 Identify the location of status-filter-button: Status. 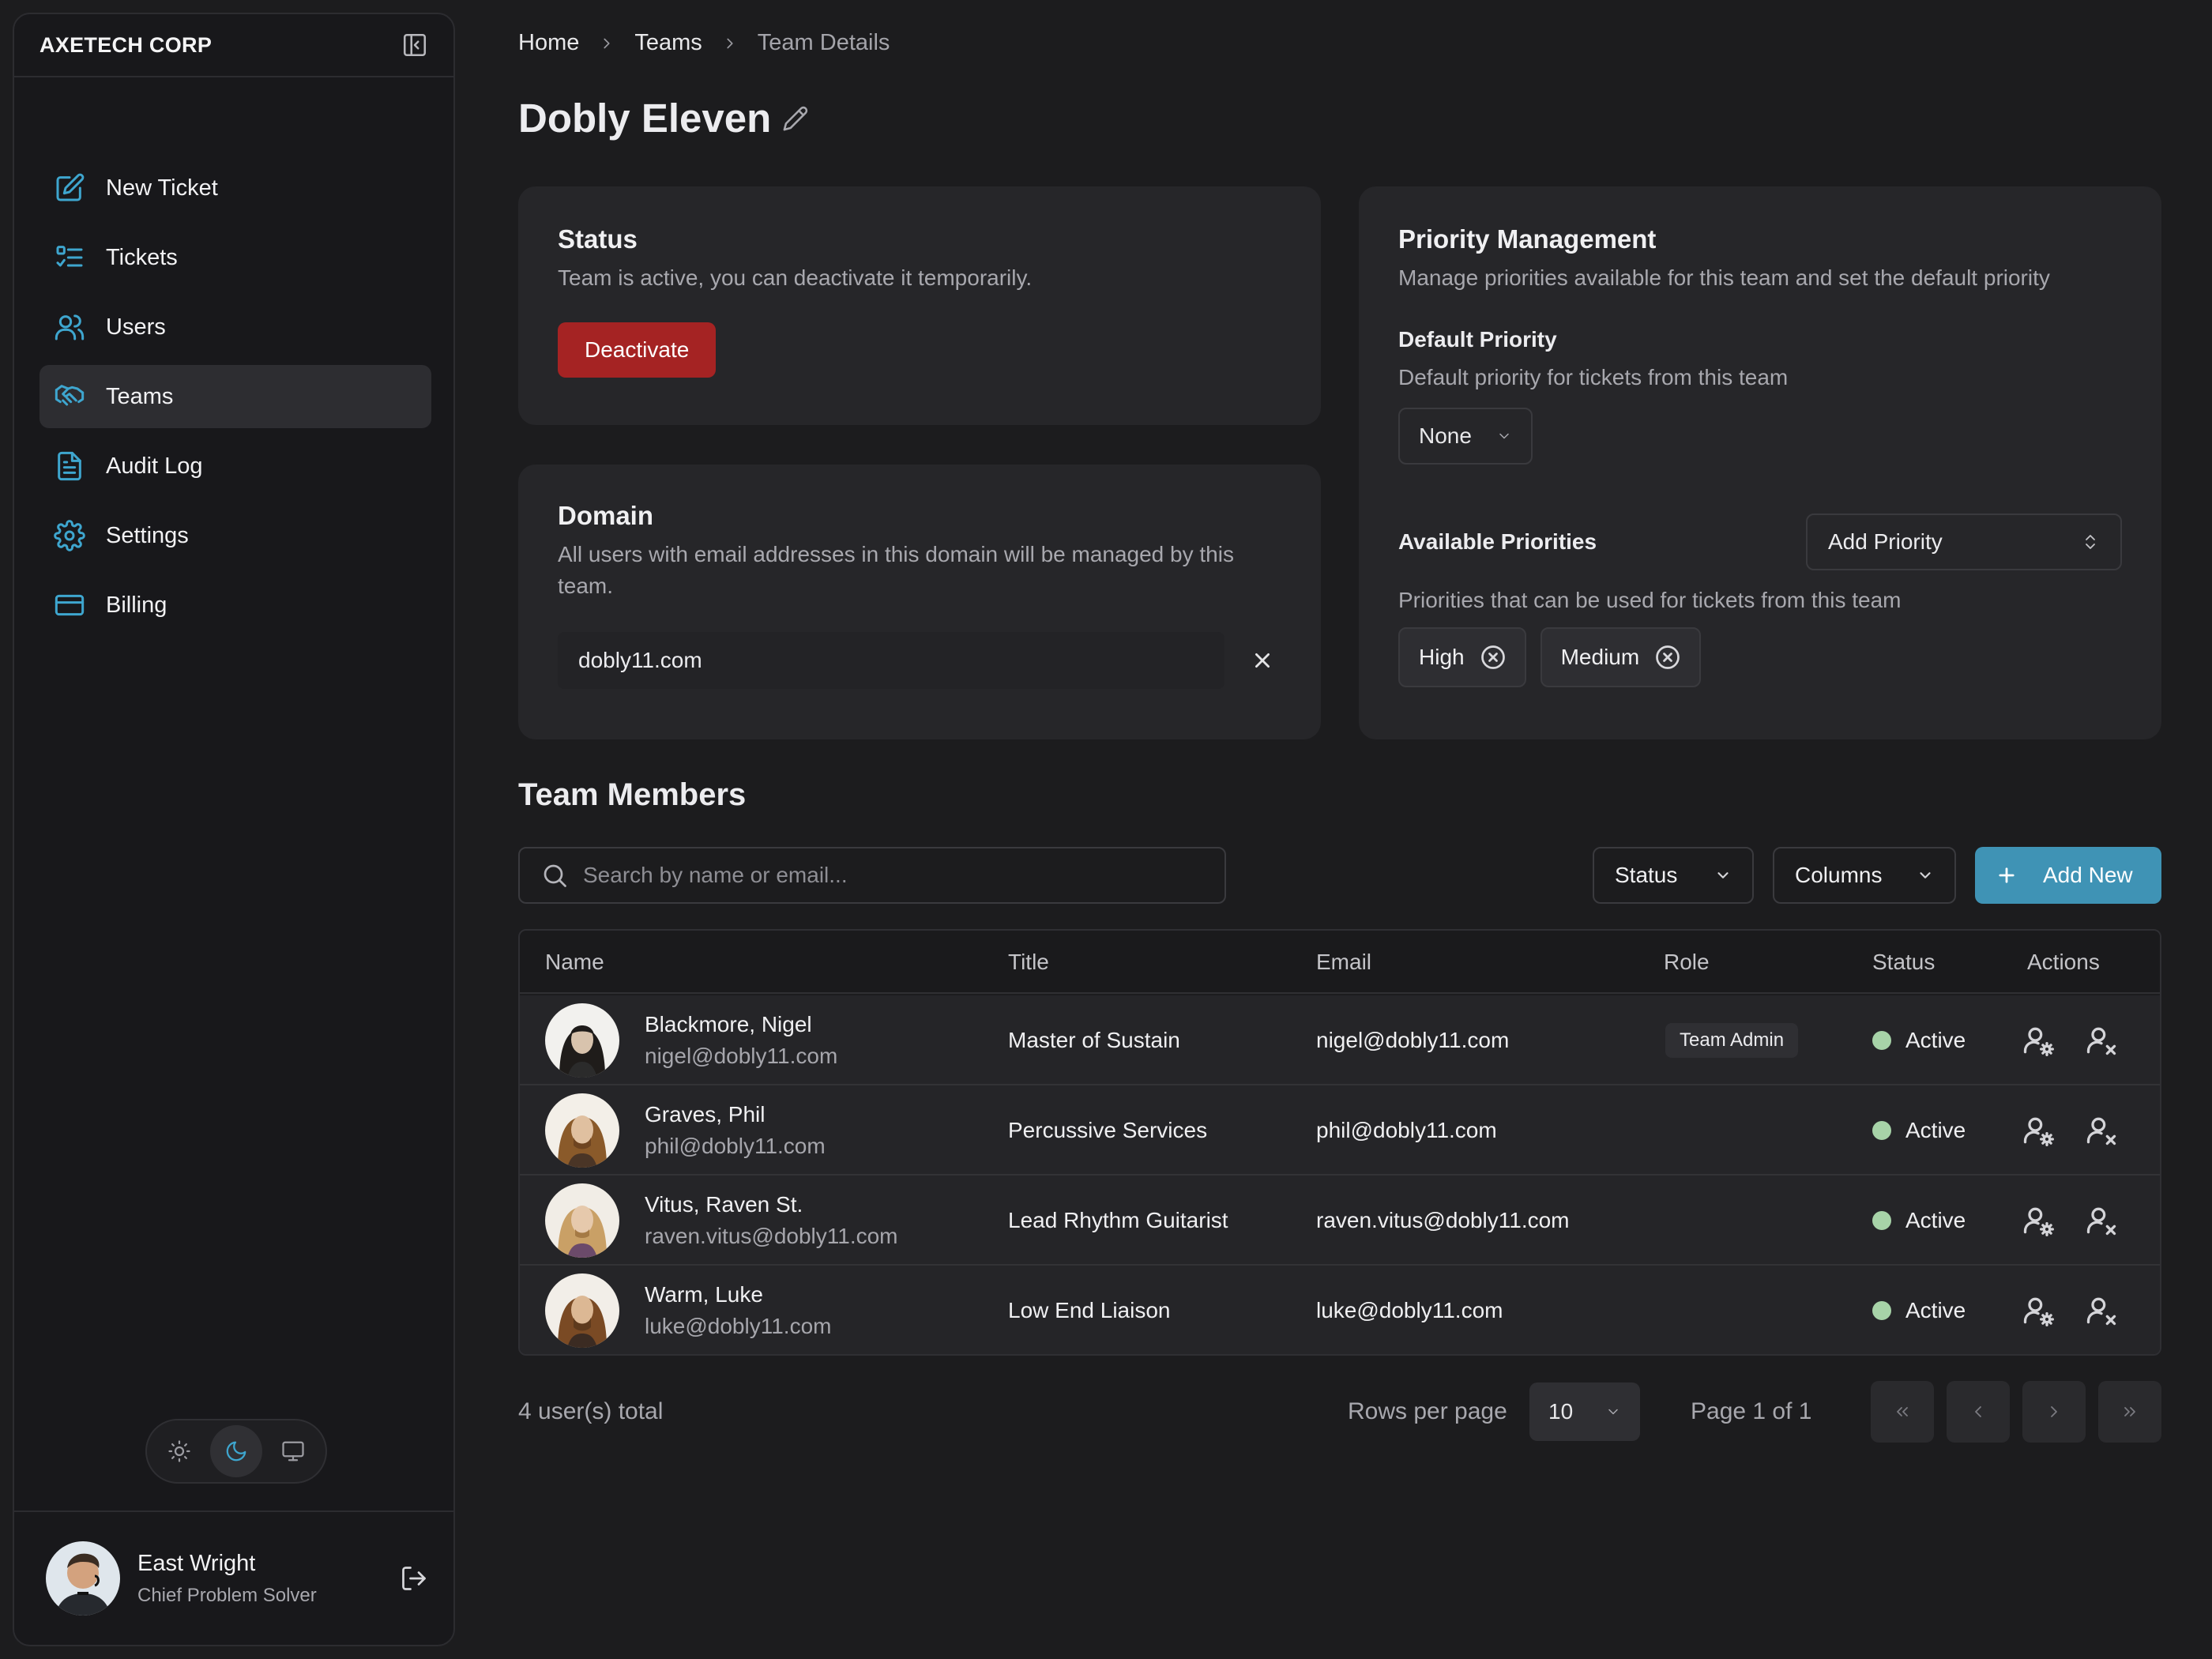
(1674, 876).